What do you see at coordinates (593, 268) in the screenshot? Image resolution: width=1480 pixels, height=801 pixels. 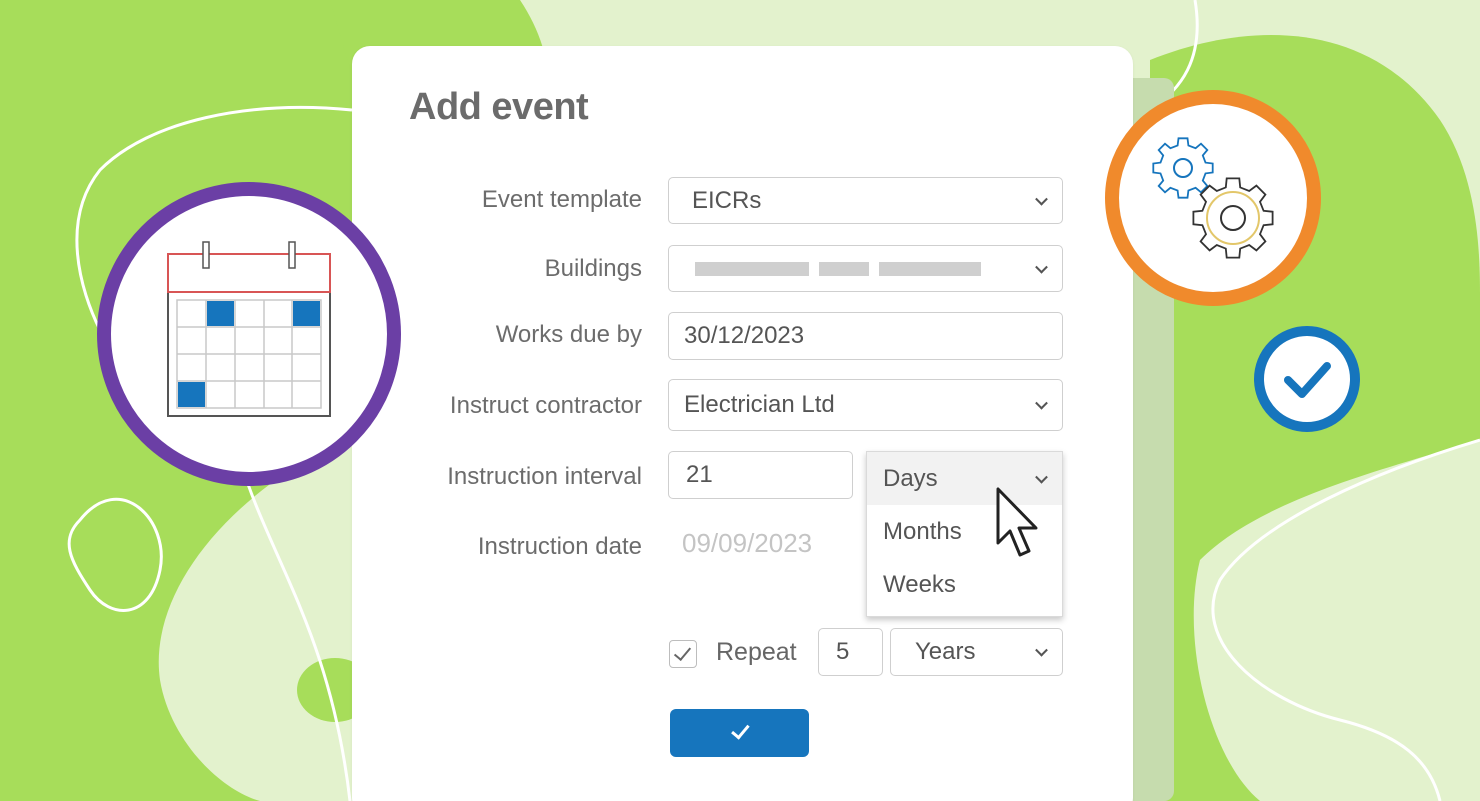 I see `buildings-label: Buildings` at bounding box center [593, 268].